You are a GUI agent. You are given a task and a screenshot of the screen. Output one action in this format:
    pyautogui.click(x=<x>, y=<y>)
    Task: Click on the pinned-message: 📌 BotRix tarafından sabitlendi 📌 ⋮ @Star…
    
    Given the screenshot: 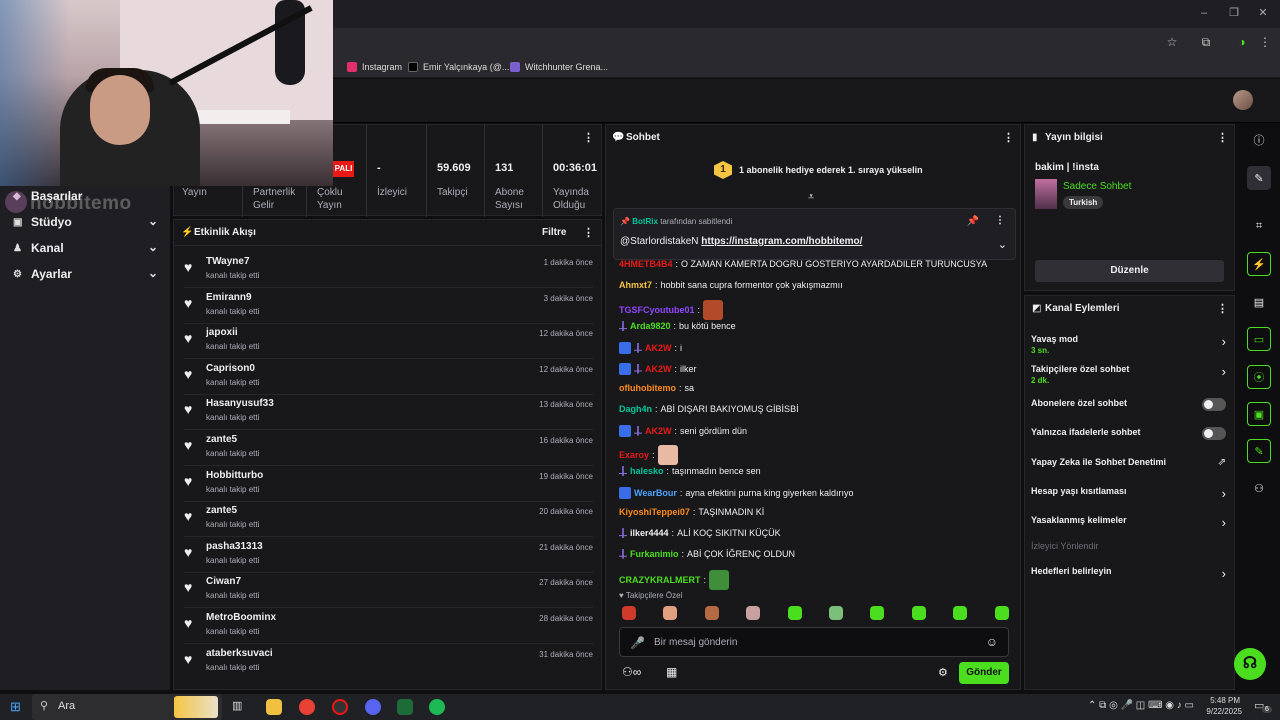 What is the action you would take?
    pyautogui.click(x=814, y=234)
    